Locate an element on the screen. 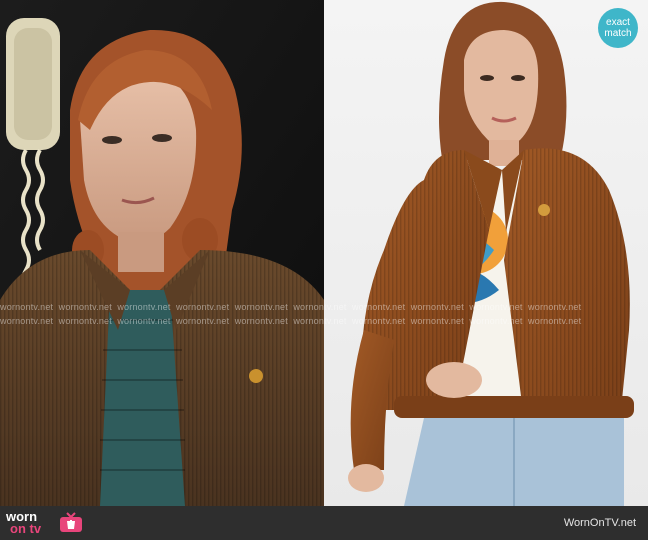  site-logo: worn on tv is located at coordinates (46, 523).